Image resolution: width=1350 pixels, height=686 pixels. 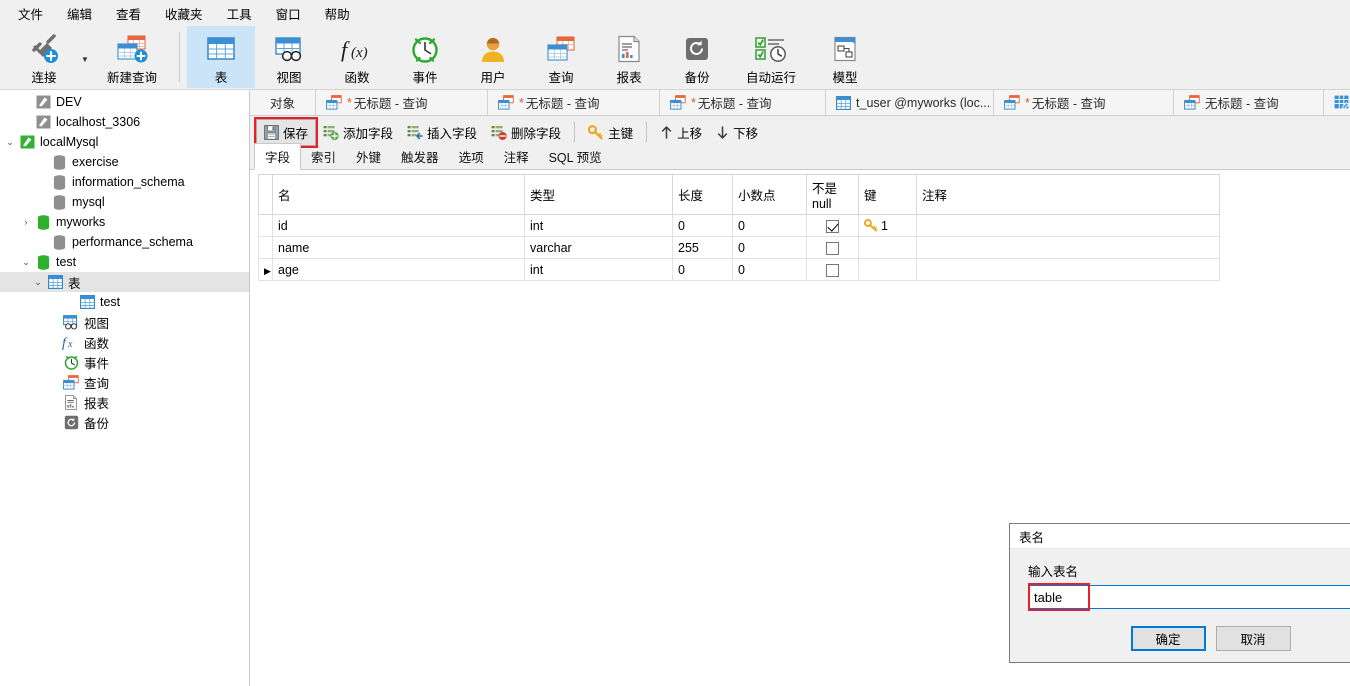 I want to click on save-button: 保存, so click(x=286, y=132).